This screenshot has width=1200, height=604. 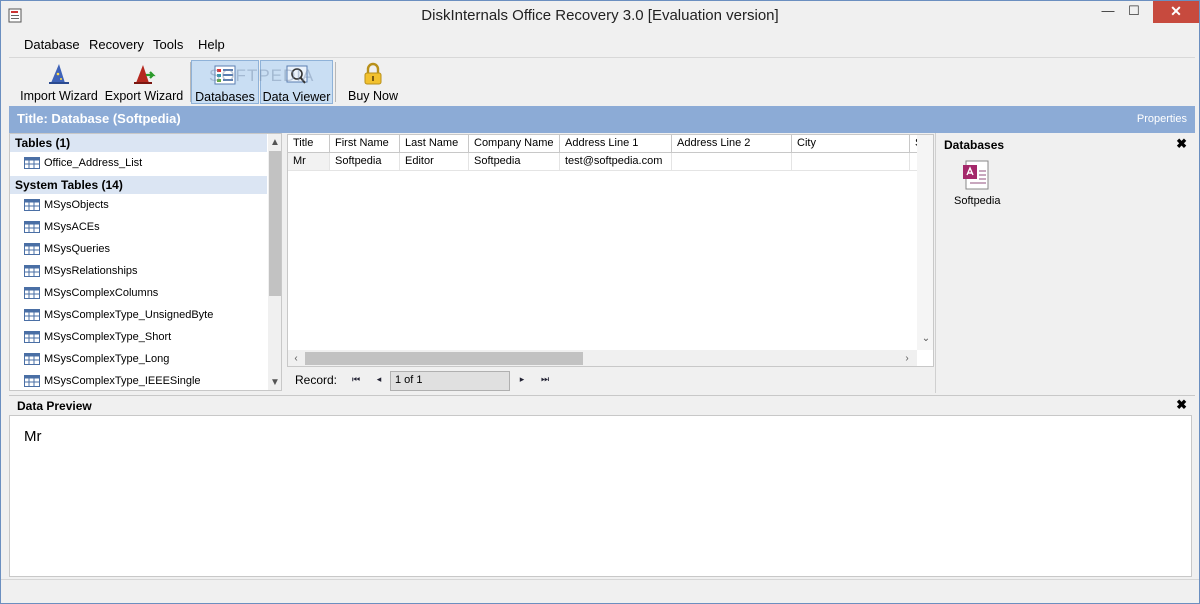 What do you see at coordinates (335, 82) in the screenshot?
I see `toolbar-separator` at bounding box center [335, 82].